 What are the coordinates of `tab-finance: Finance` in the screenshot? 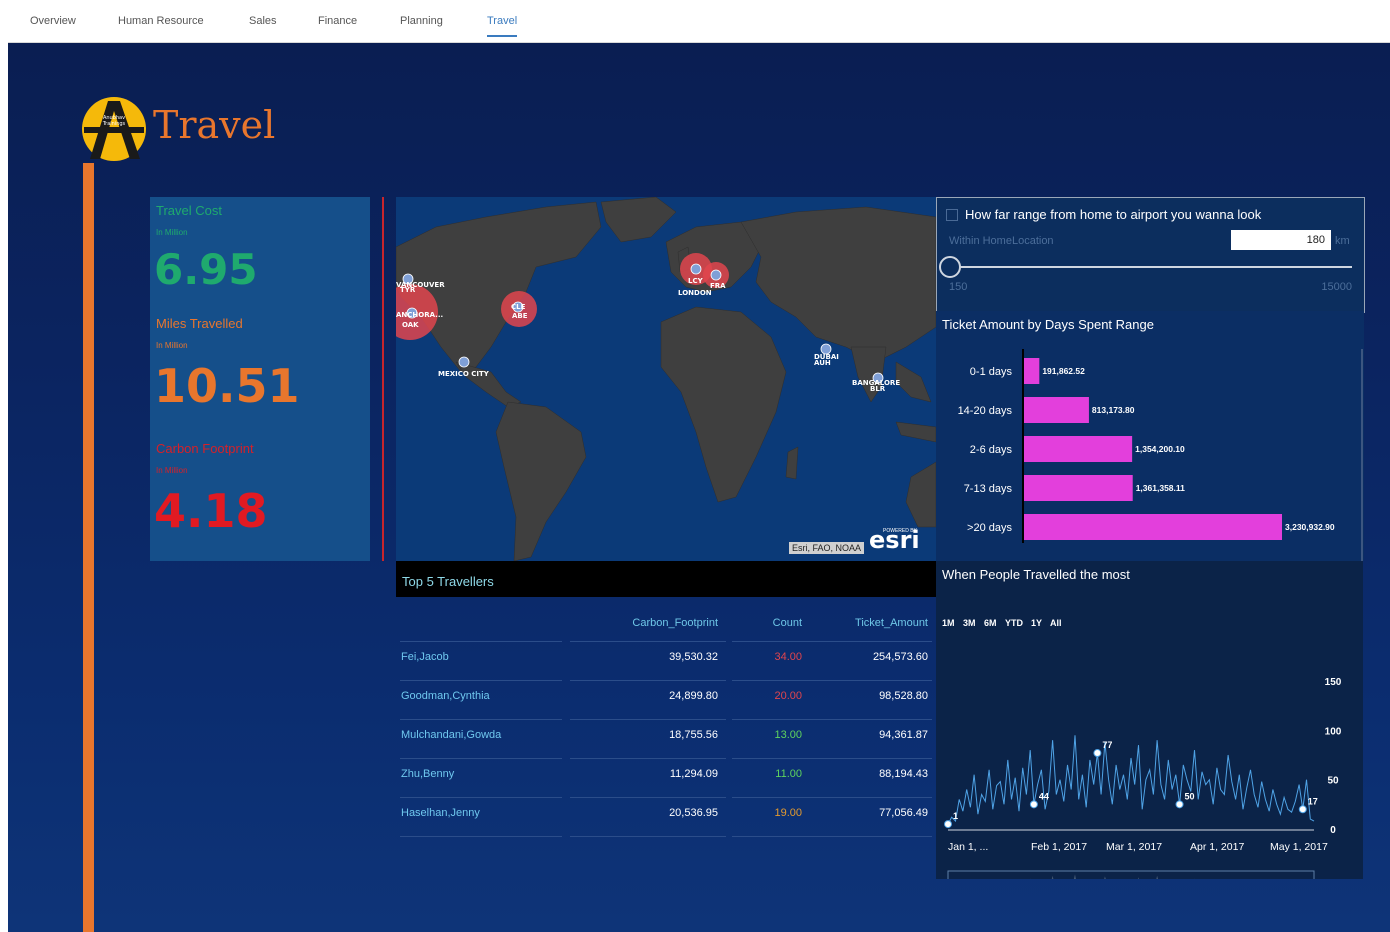 It's located at (337, 25).